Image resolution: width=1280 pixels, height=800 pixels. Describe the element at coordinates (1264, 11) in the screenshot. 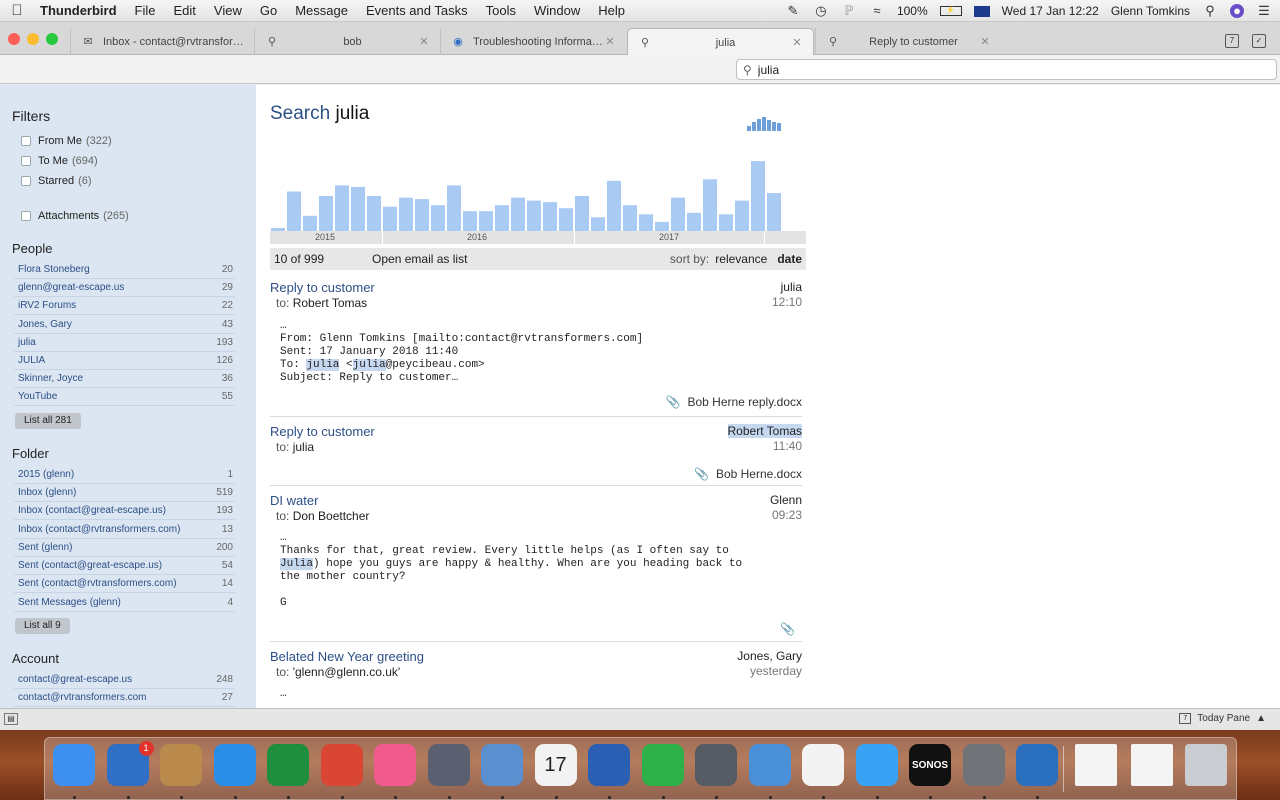

I see `notification-center-icon: ☰` at that location.